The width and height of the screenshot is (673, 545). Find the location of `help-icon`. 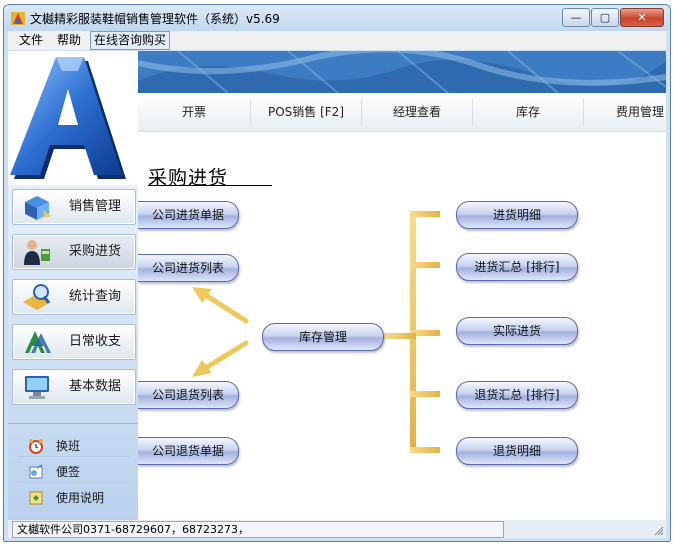

help-icon is located at coordinates (36, 498).